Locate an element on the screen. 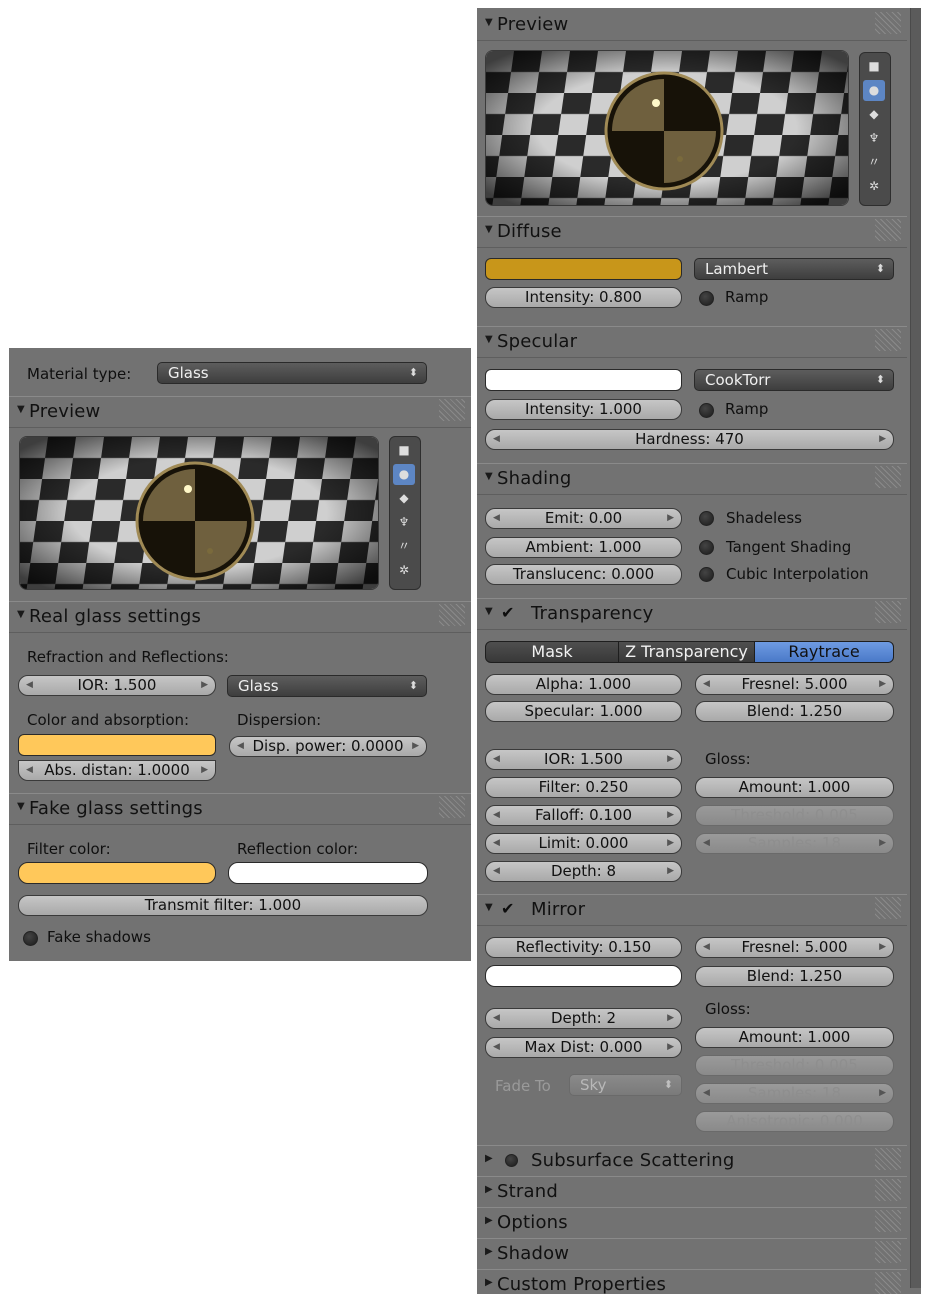 Image resolution: width=926 pixels, height=1300 pixels. transparency-gloss-amount-field: Amount: 1.000 is located at coordinates (794, 787).